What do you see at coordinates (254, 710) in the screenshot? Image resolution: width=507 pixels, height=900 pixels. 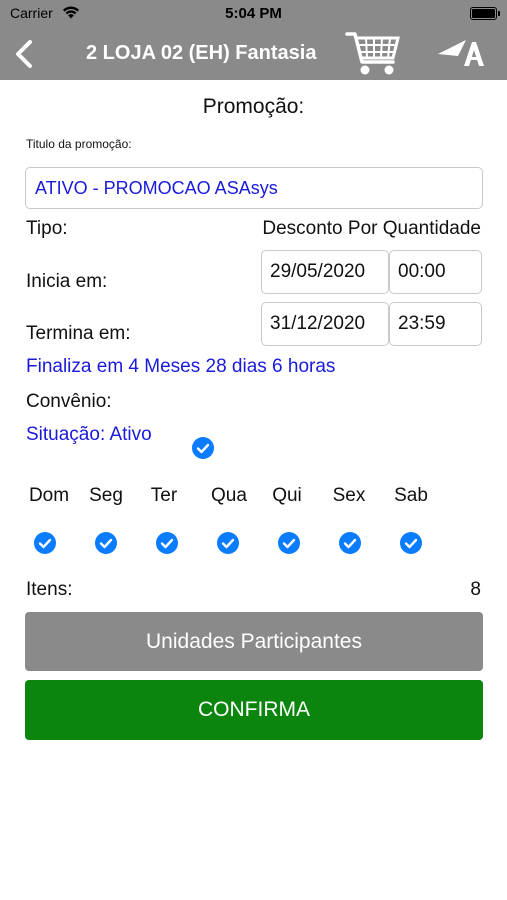 I see `confirma-button: CONFIRMA` at bounding box center [254, 710].